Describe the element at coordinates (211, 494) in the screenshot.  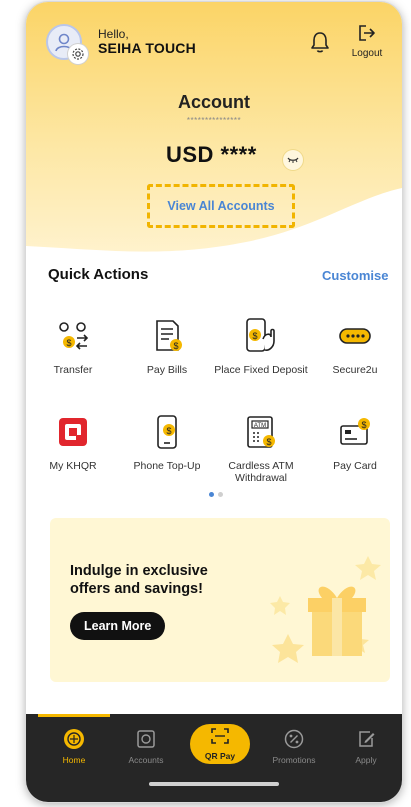
I see `page-dot-active` at that location.